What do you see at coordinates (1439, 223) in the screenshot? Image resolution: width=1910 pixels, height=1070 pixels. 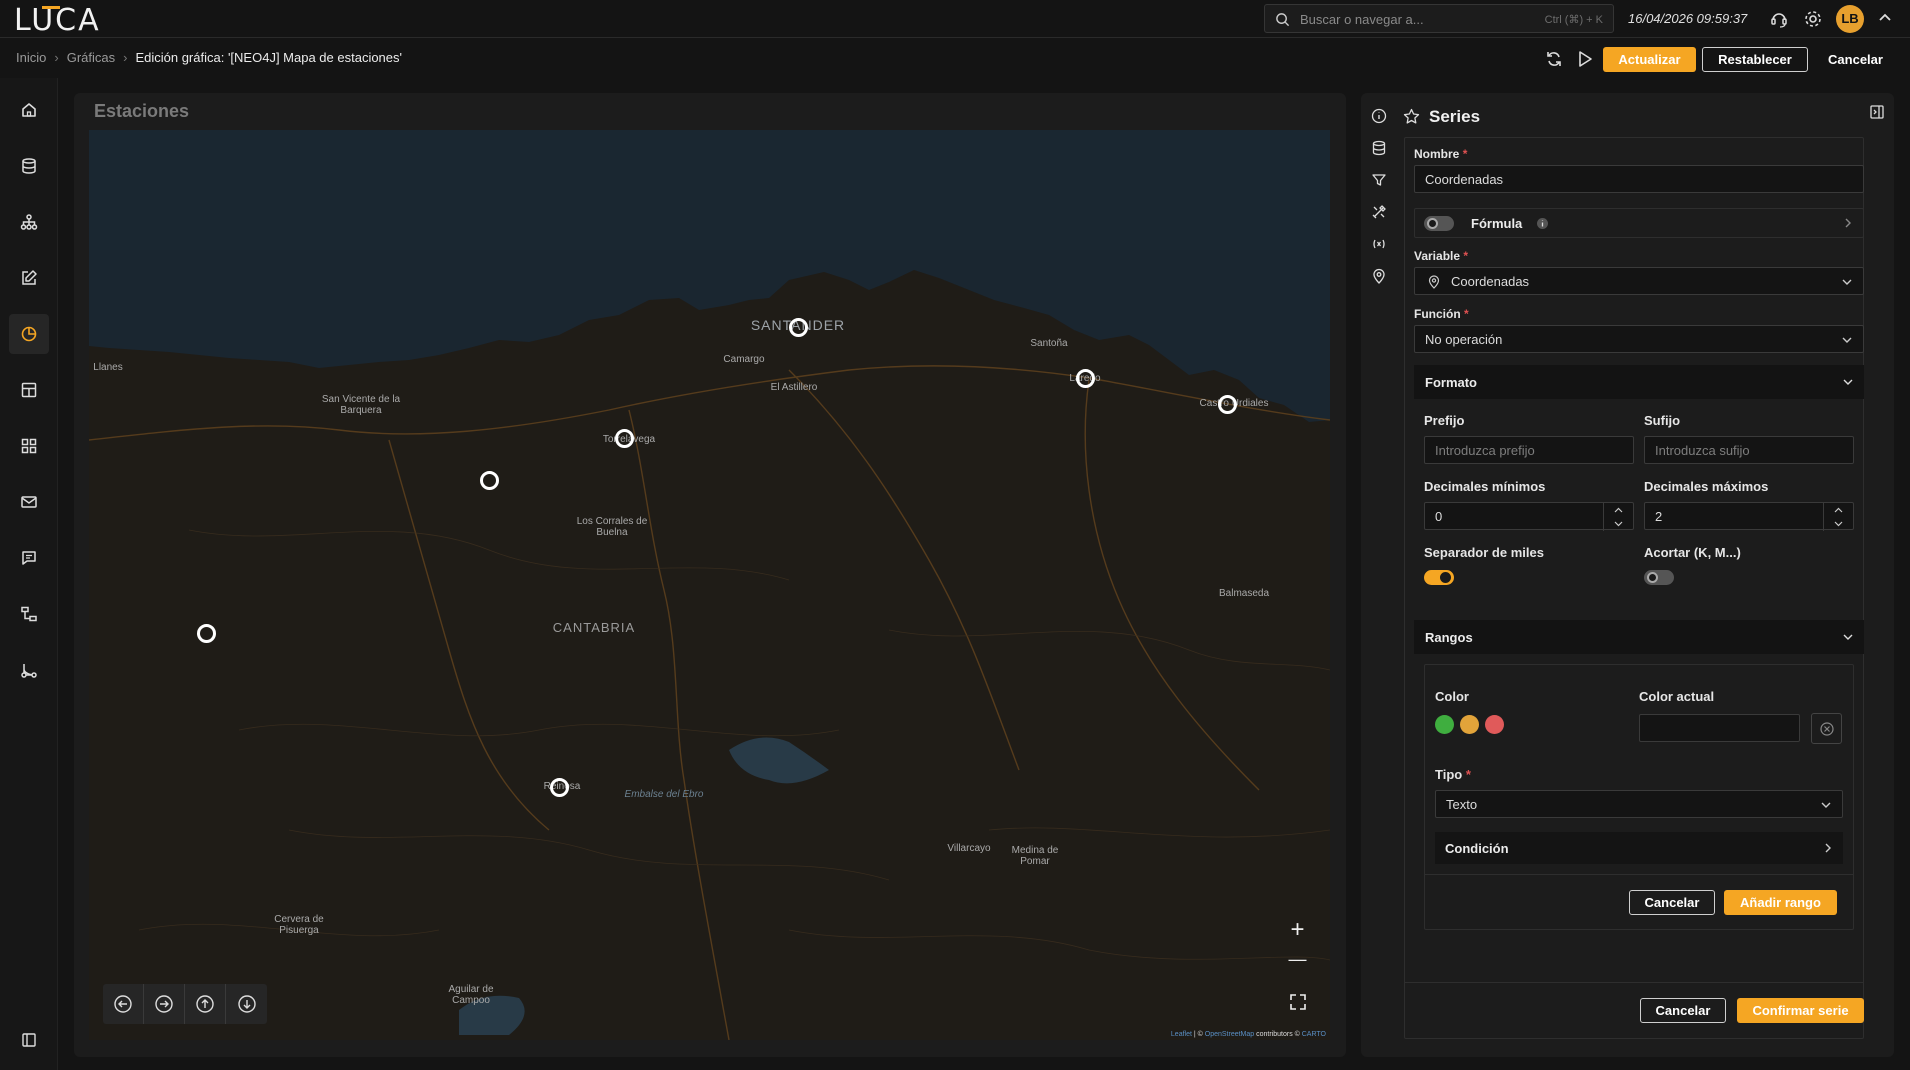 I see `formula-toggle` at bounding box center [1439, 223].